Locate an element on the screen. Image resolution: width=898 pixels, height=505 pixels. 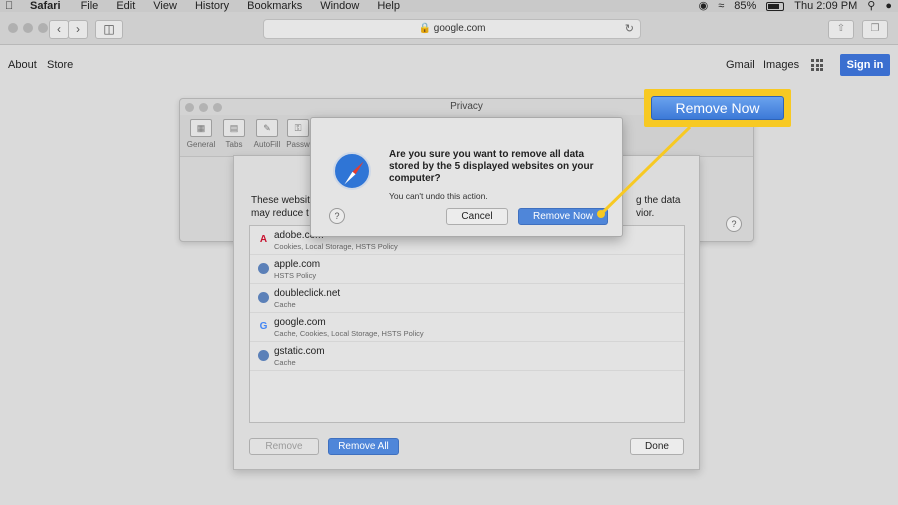
menu-file: File is located at coordinates (90, 6).